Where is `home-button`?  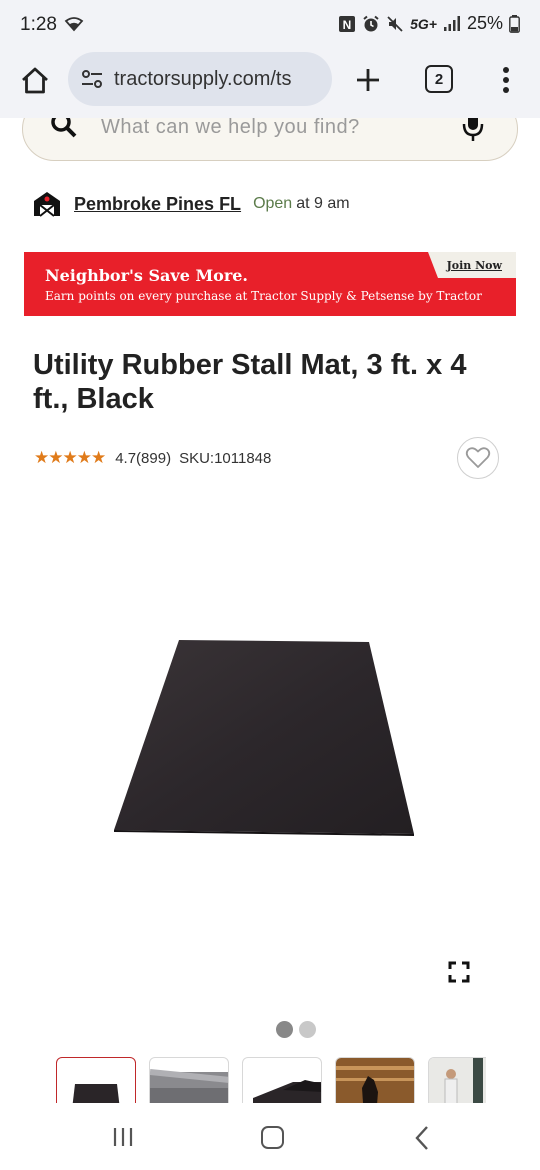
home-button is located at coordinates (35, 81).